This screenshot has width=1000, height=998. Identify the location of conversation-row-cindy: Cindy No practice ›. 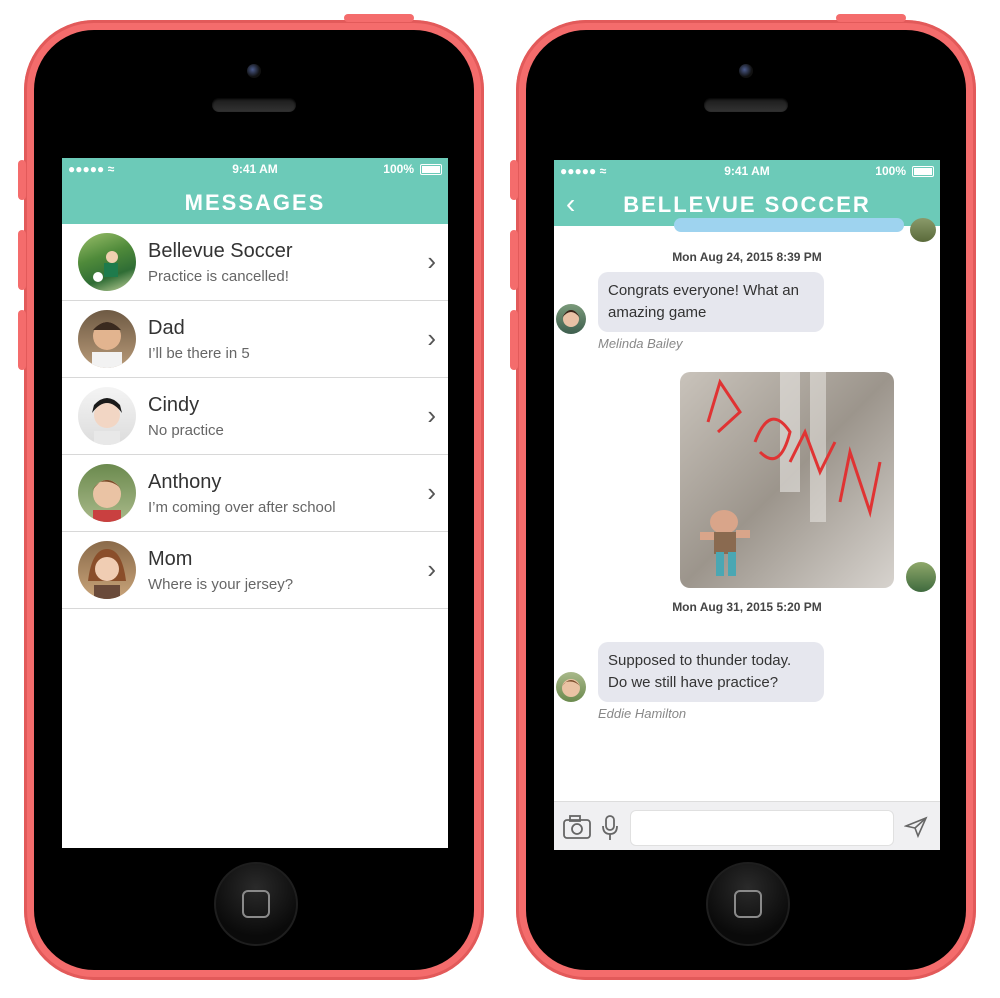
(255, 416).